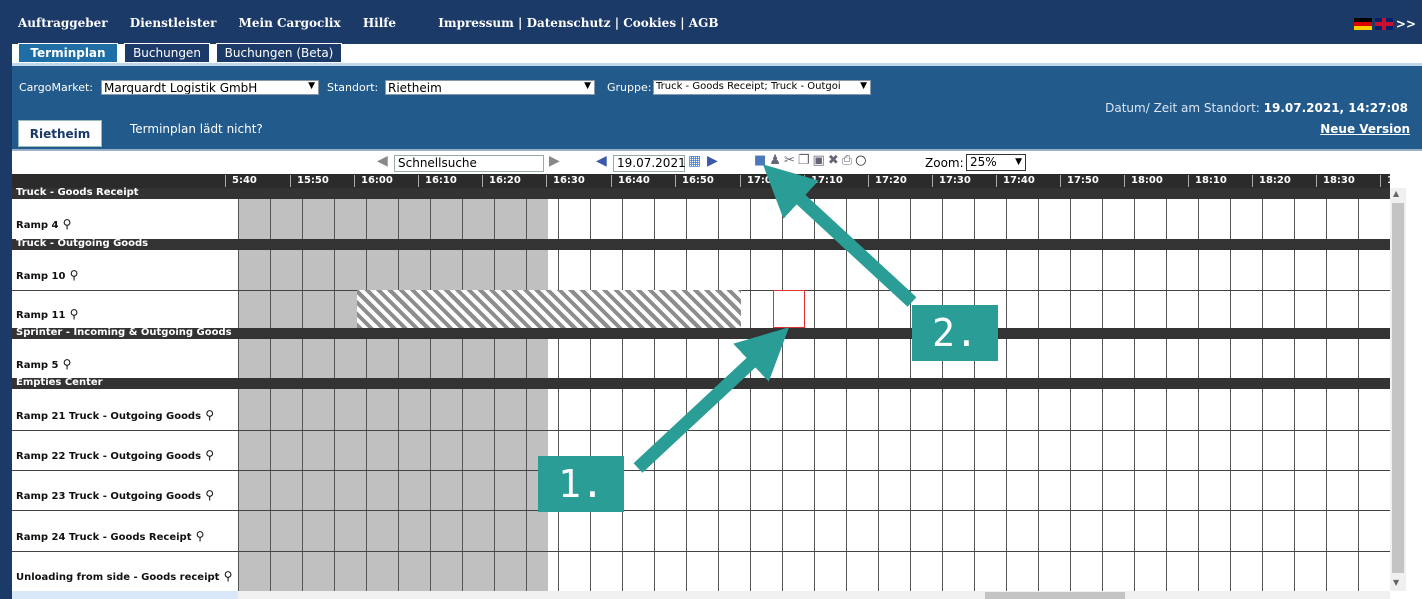 This screenshot has height=599, width=1422. Describe the element at coordinates (124, 332) in the screenshot. I see `group-header-label: Sprinter - Incoming & Outgoing Goods` at that location.